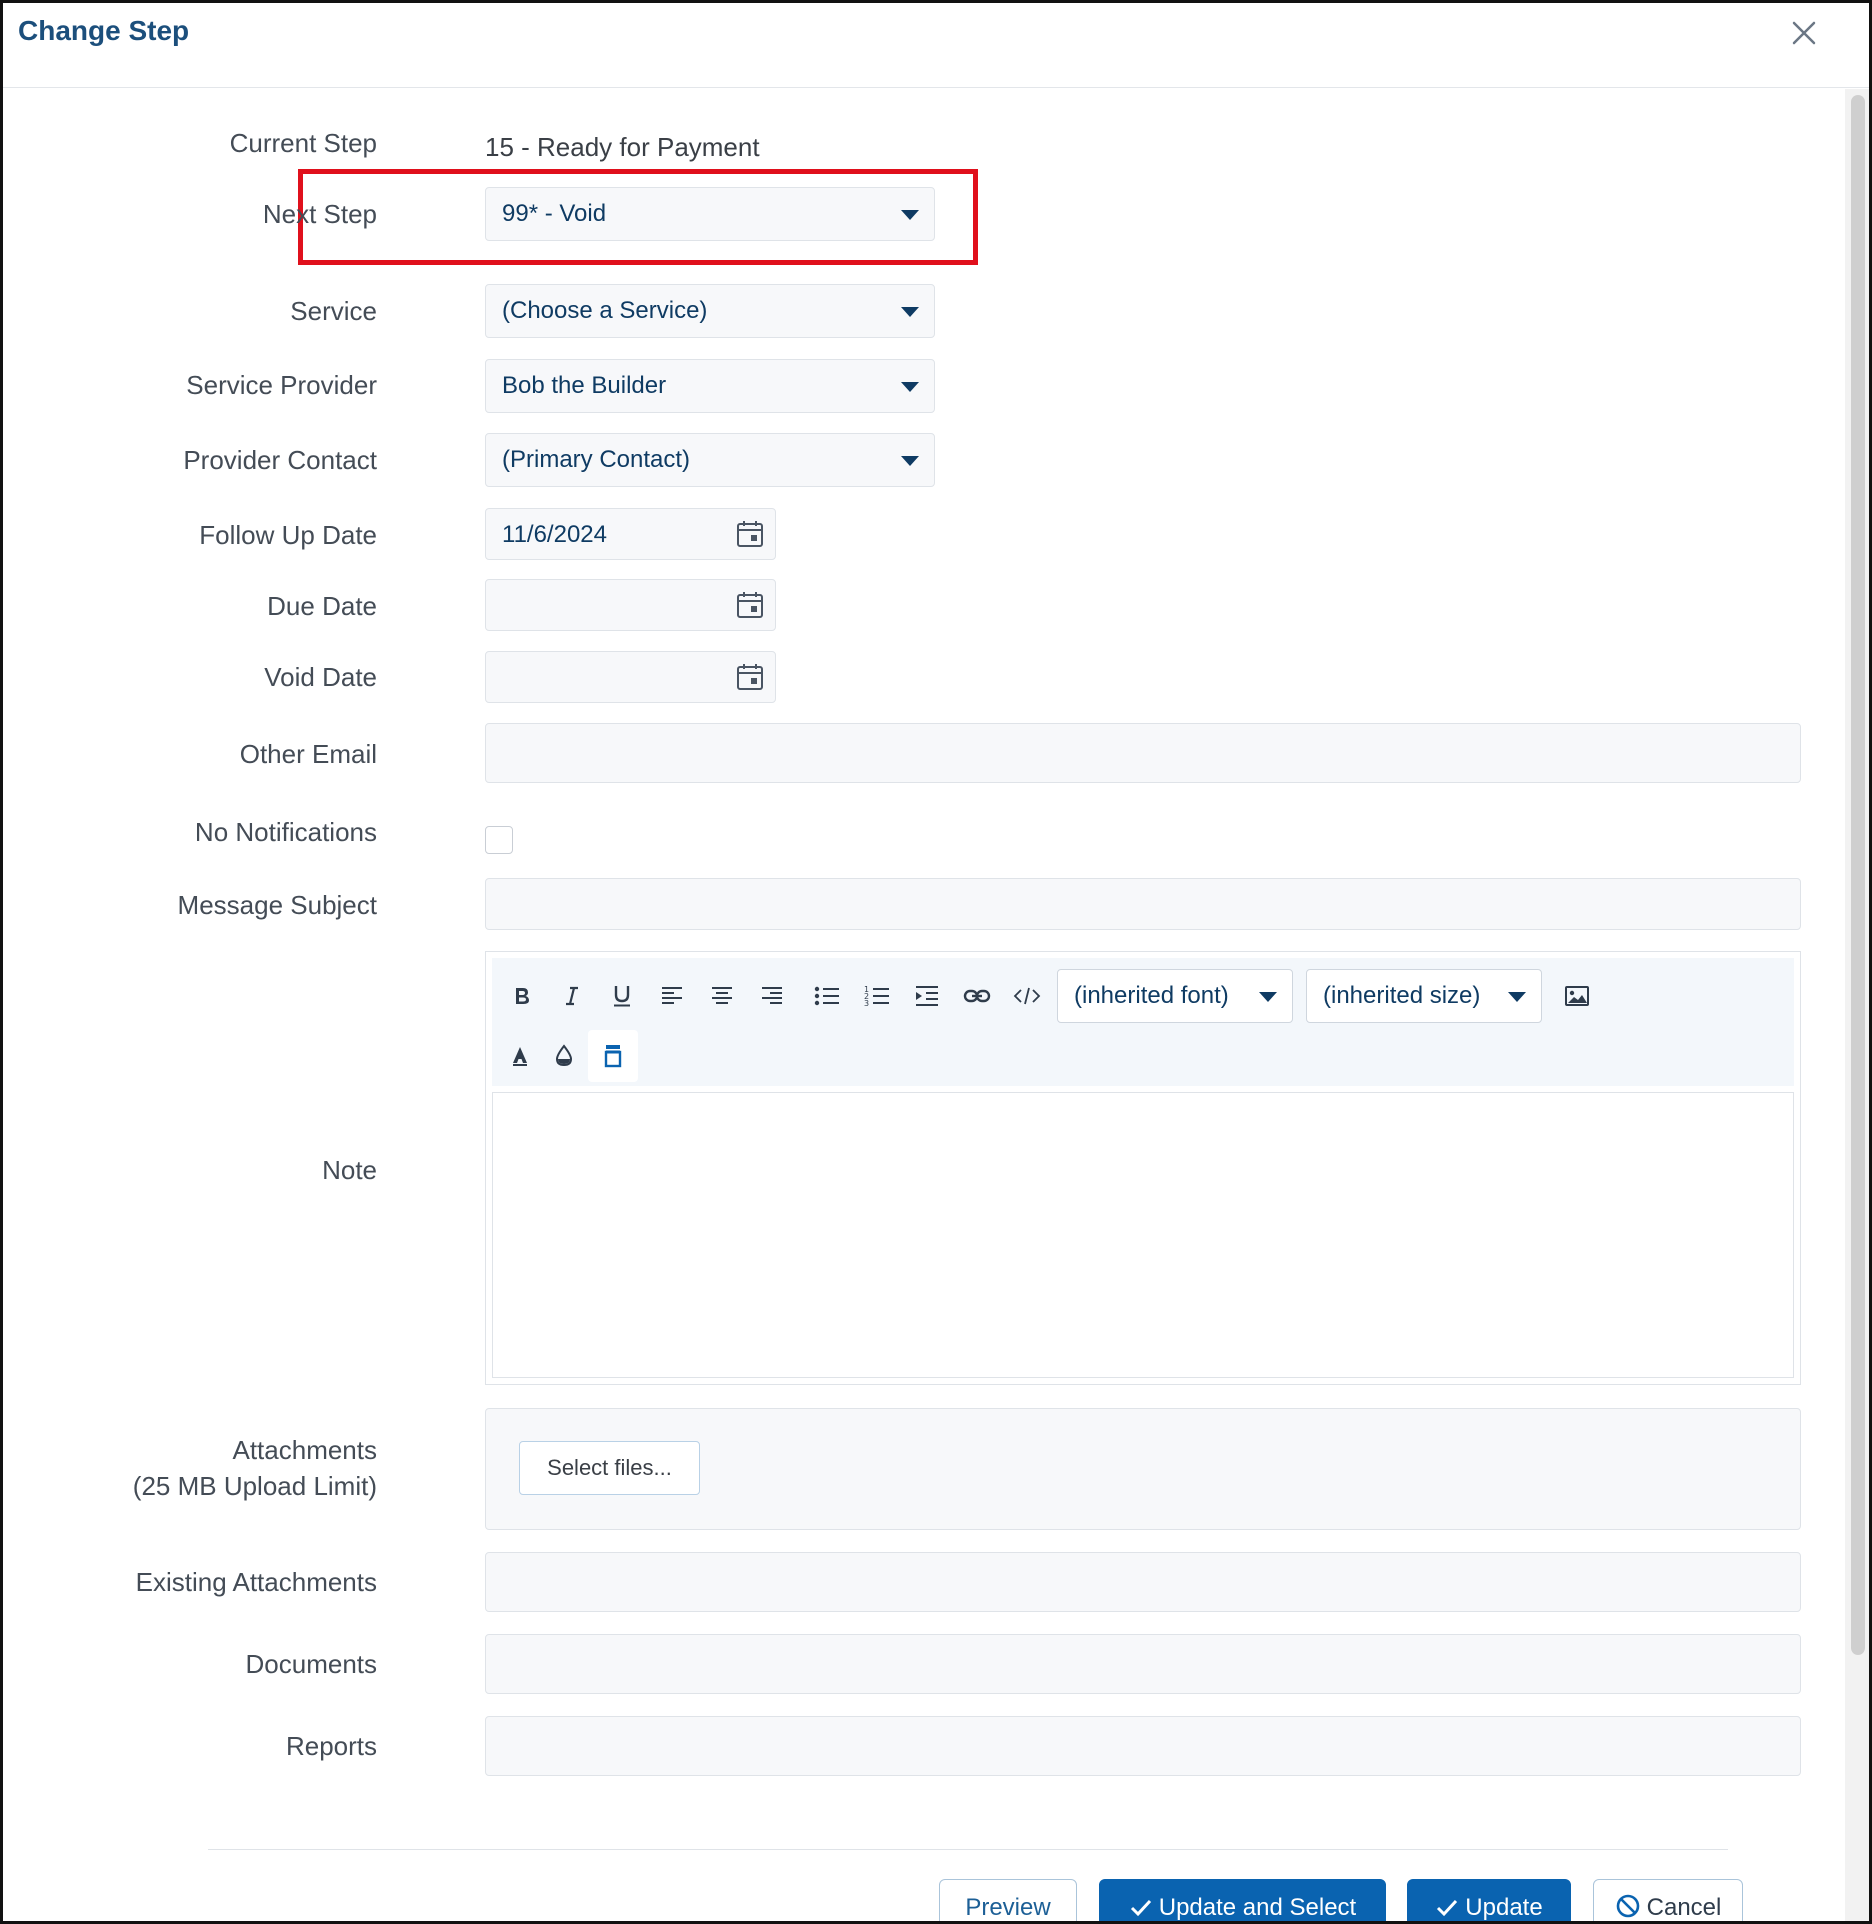 The width and height of the screenshot is (1872, 1924). Describe the element at coordinates (710, 311) in the screenshot. I see `service-select: (Choose a Service)` at that location.